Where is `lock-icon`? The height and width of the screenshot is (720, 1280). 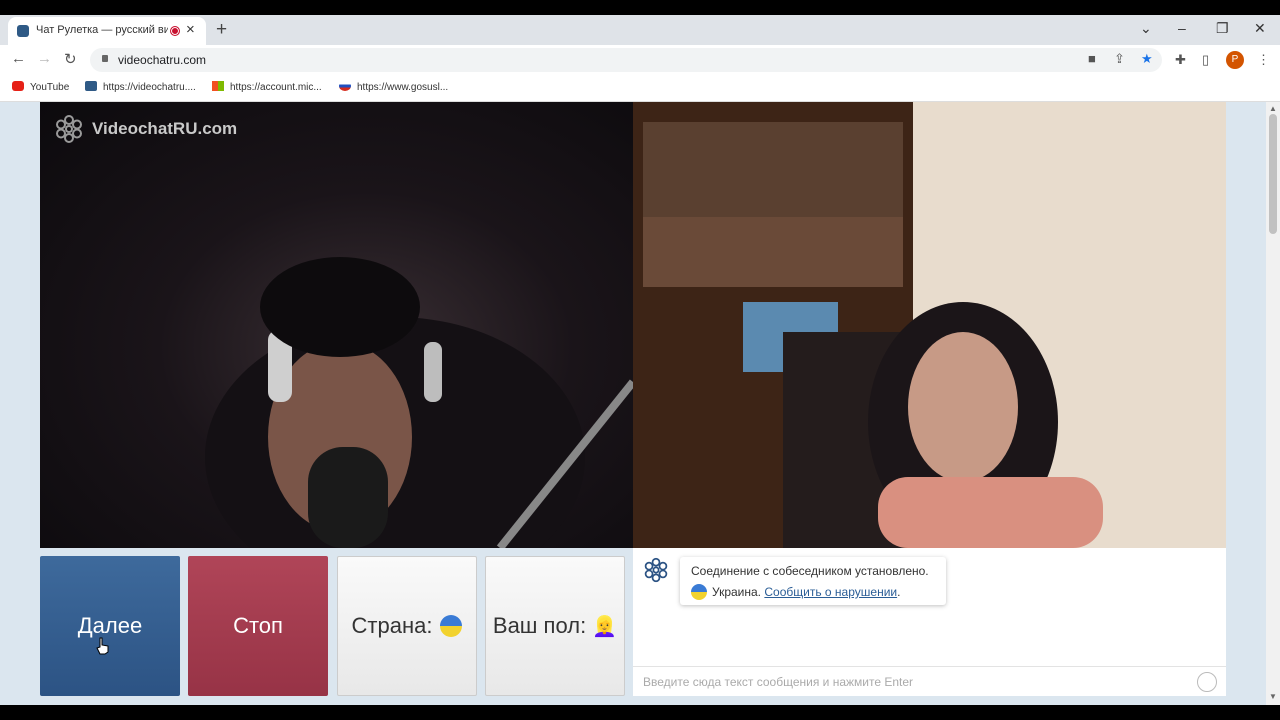
lock-icon is located at coordinates (105, 58).